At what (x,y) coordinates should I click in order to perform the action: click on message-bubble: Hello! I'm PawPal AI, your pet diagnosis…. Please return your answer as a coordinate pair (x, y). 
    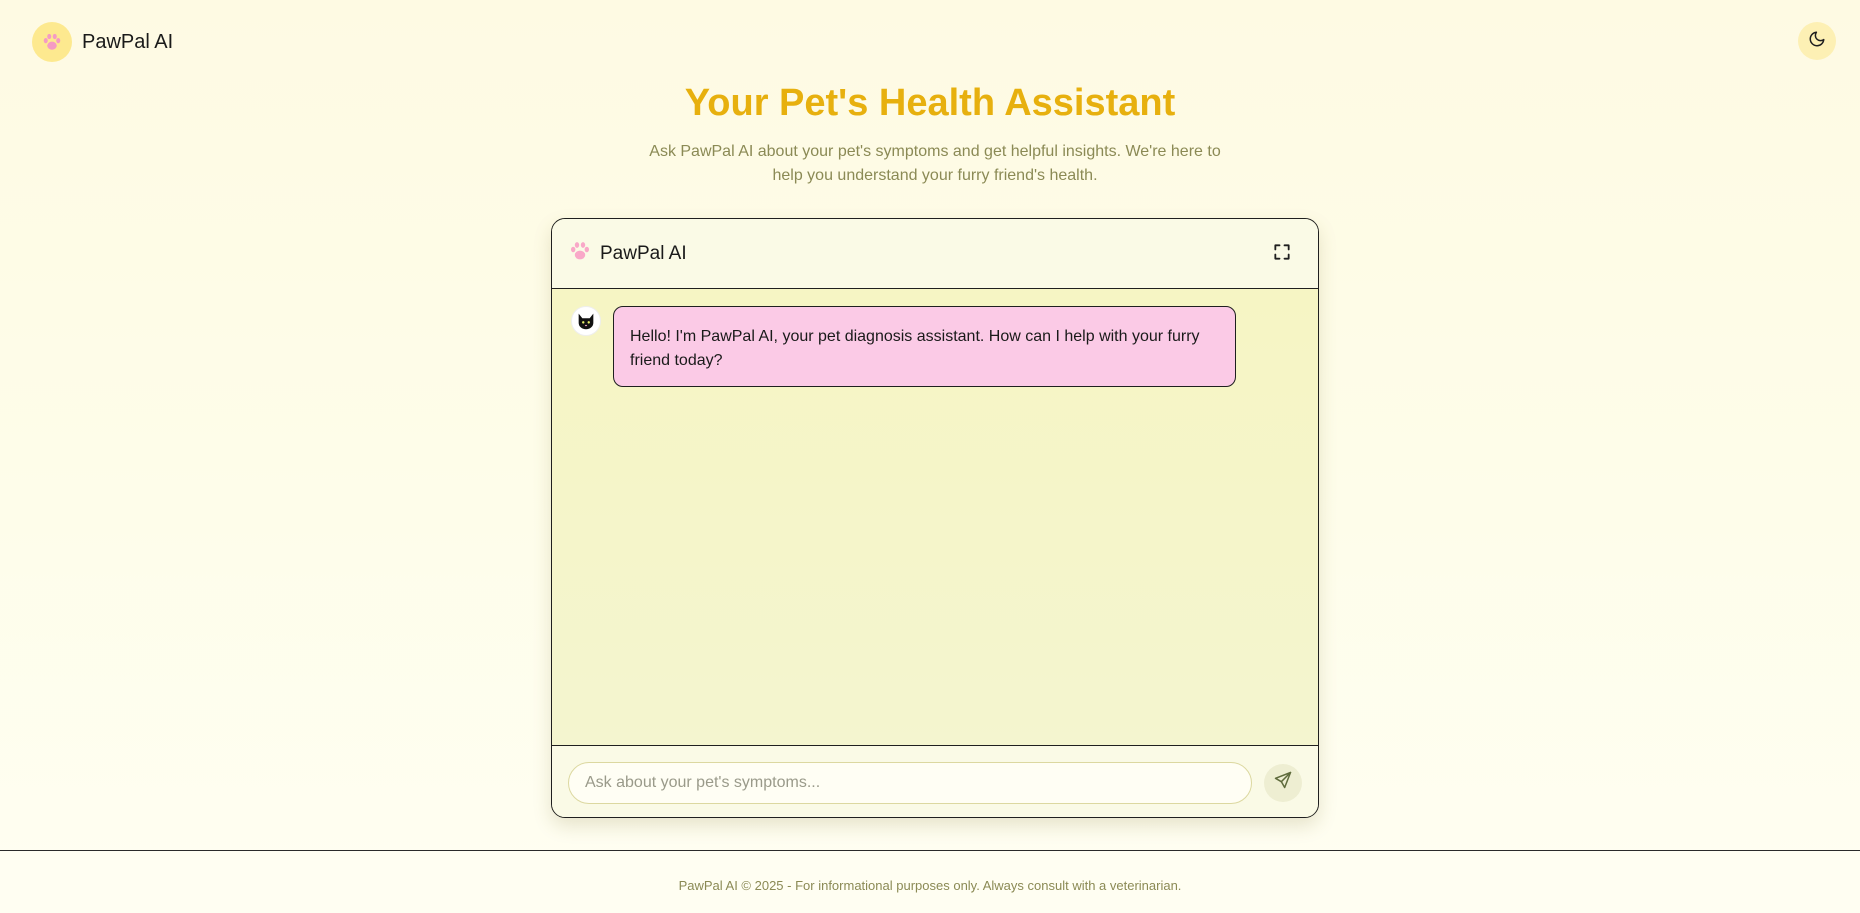
    Looking at the image, I should click on (924, 346).